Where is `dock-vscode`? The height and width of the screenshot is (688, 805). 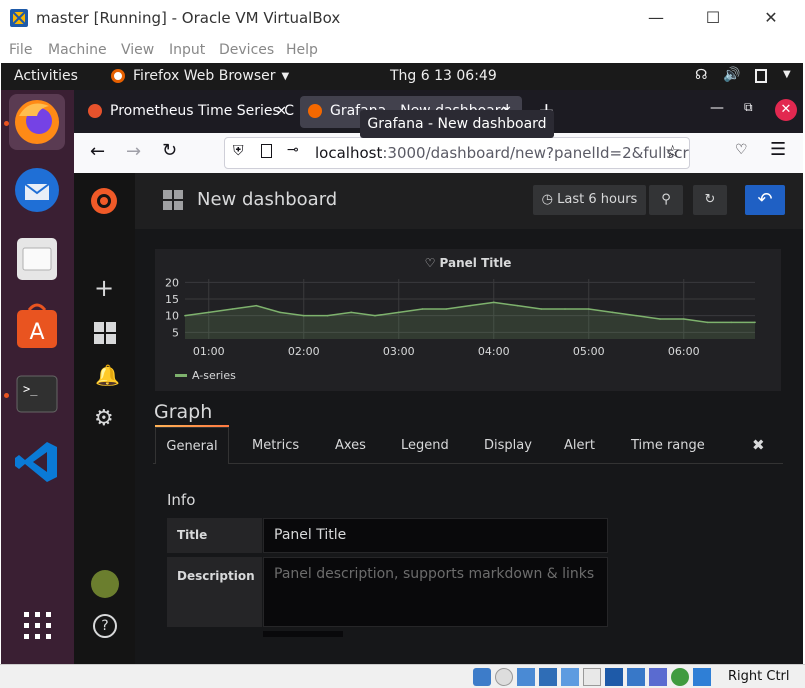 dock-vscode is located at coordinates (37, 462).